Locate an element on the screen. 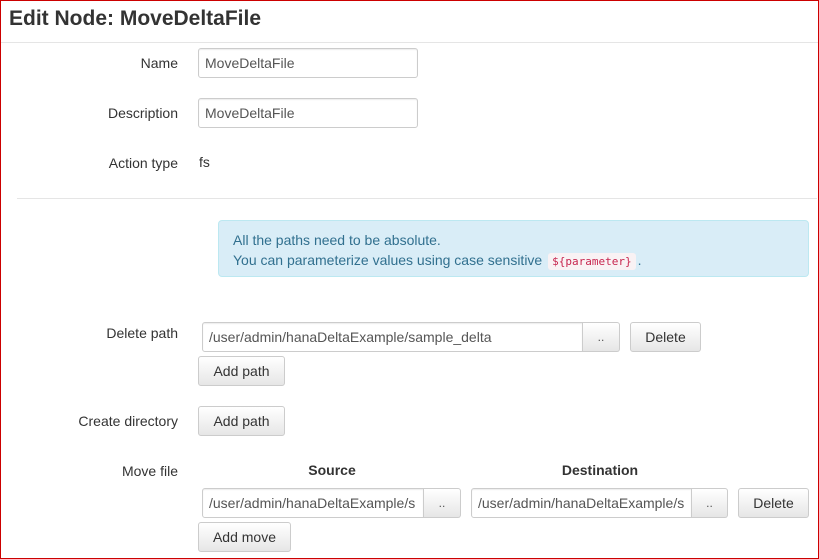  create-directory-add-button: Add path is located at coordinates (241, 421).